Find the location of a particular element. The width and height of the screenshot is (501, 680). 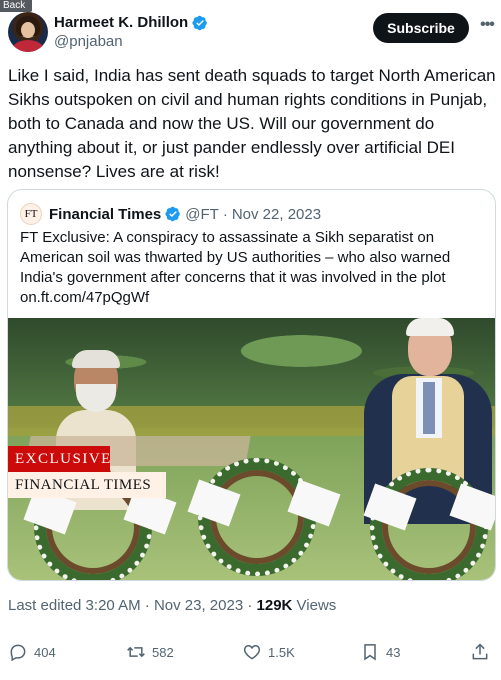

quoted-author-name: Financial Times is located at coordinates (105, 214).